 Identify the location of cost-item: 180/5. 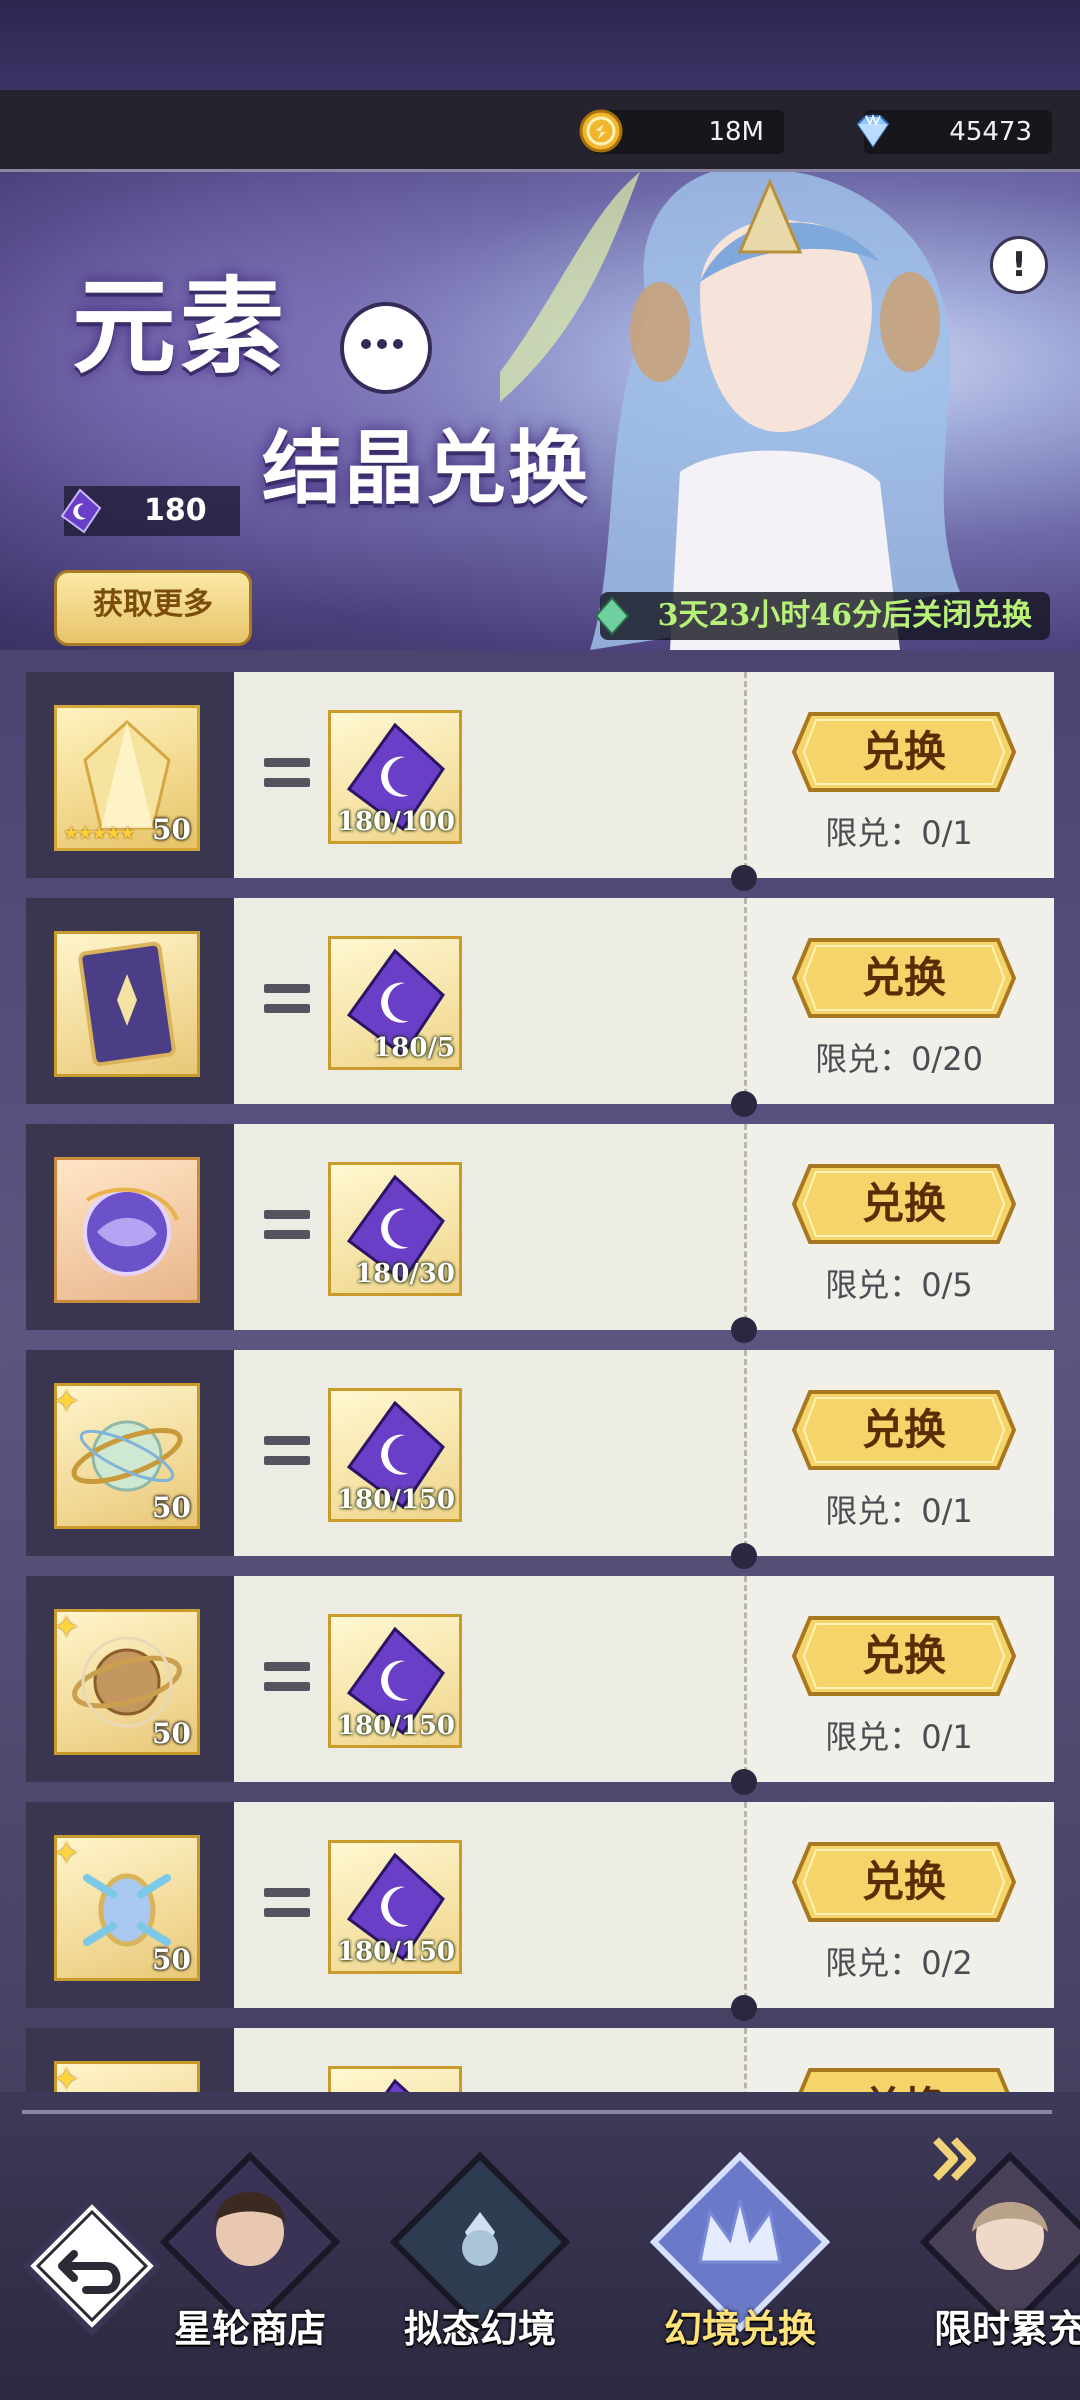
(395, 1003).